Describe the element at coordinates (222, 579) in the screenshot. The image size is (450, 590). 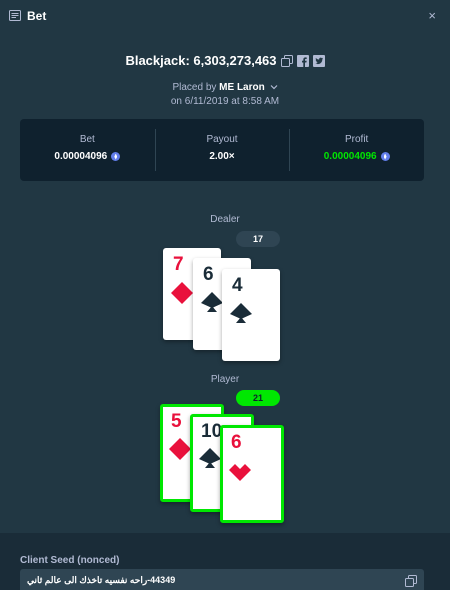
I see `client-seed-field: 44349-راحه نفسيه تاخذك الى عالم ثاني` at that location.